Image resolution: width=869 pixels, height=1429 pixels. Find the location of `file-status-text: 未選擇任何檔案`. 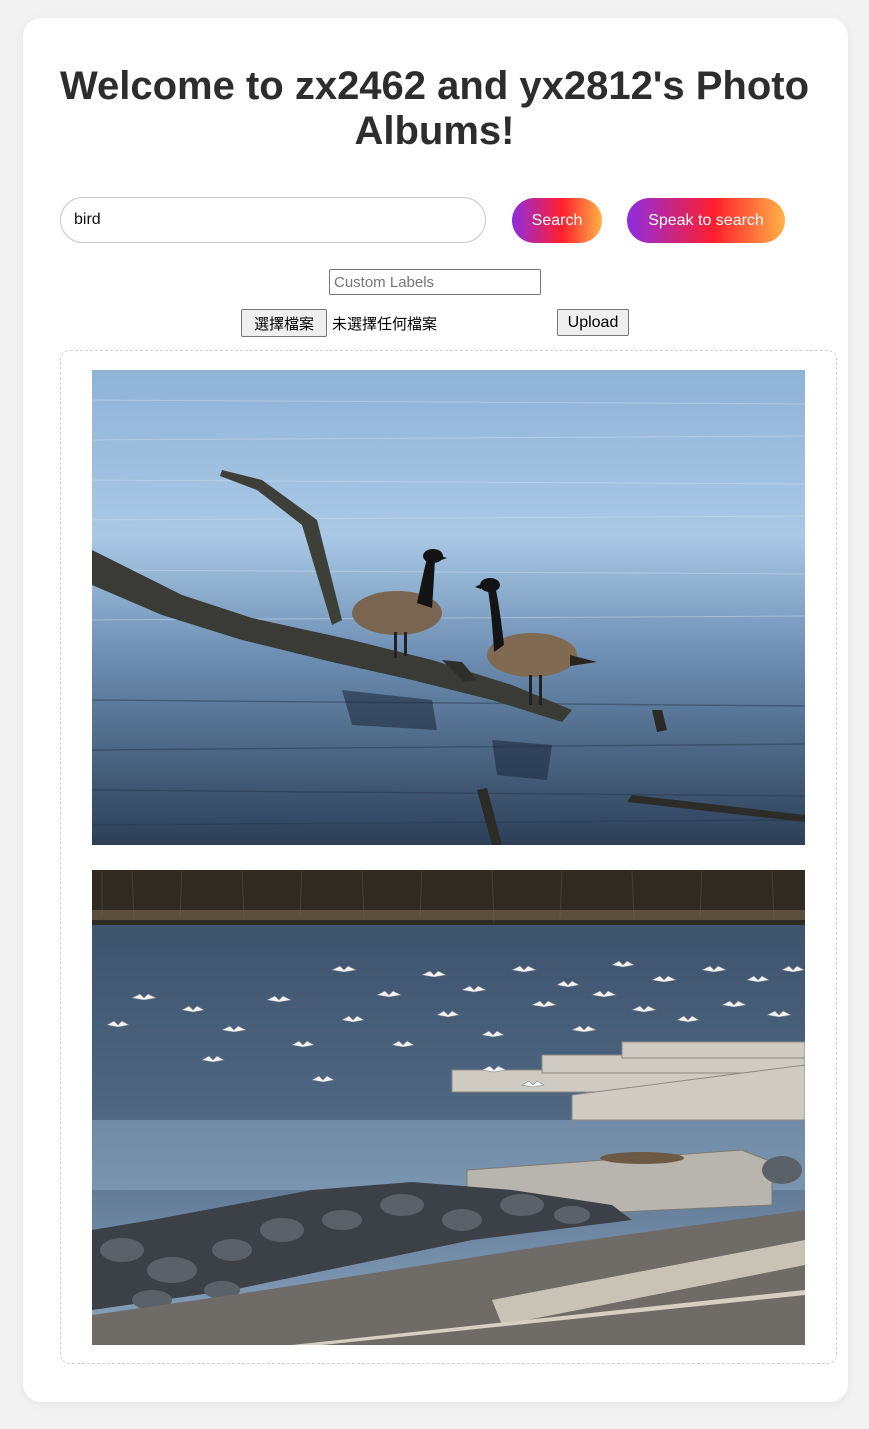

file-status-text: 未選擇任何檔案 is located at coordinates (385, 324).